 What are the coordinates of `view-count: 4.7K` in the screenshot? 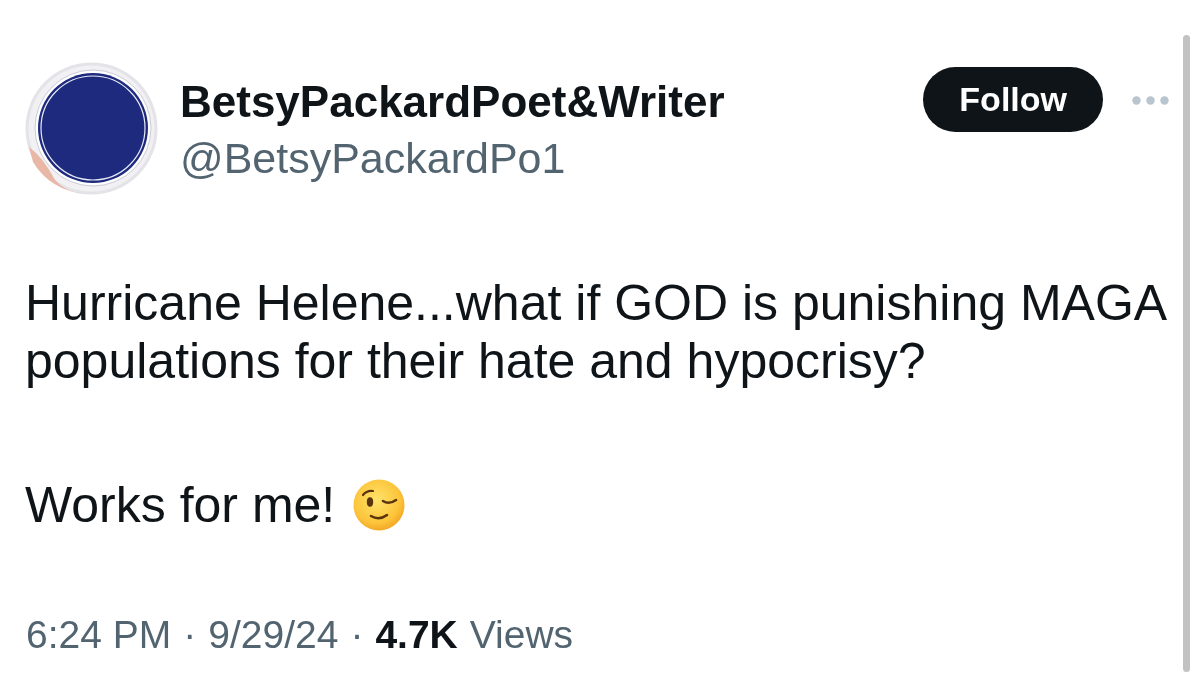 It's located at (416, 635).